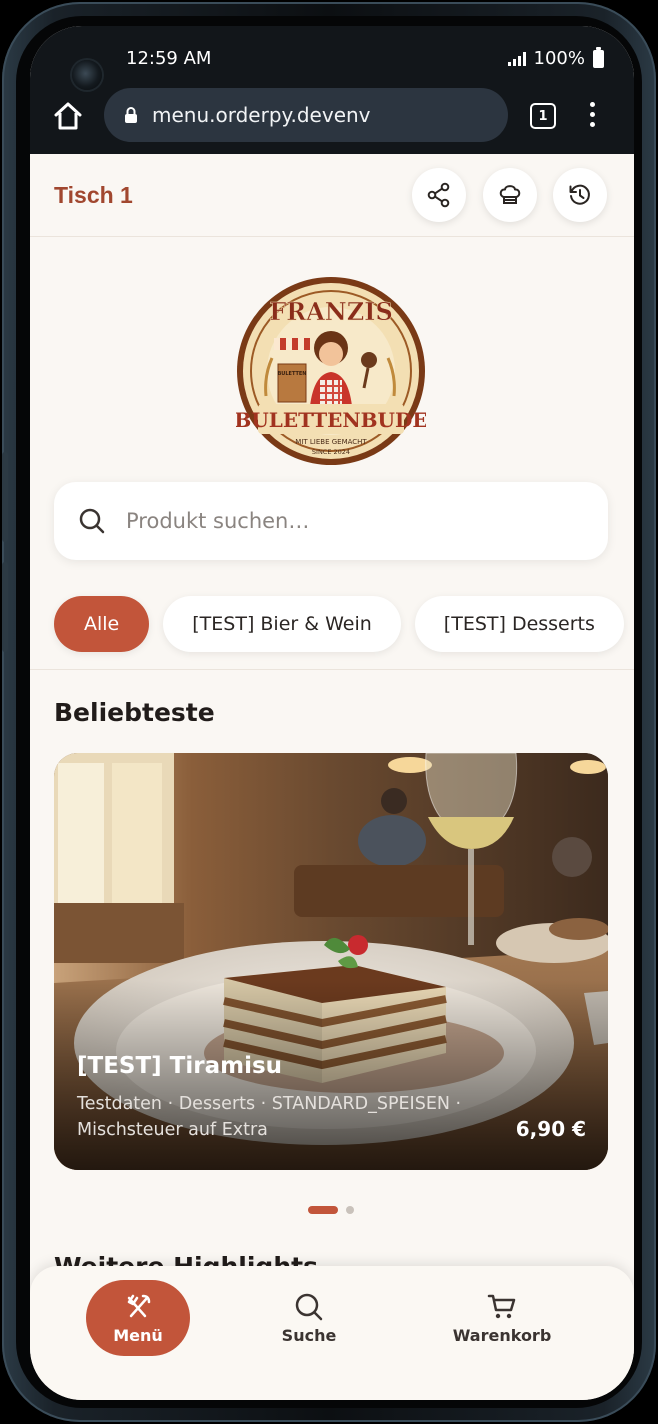 The image size is (658, 1424). What do you see at coordinates (68, 116) in the screenshot?
I see `home-icon` at bounding box center [68, 116].